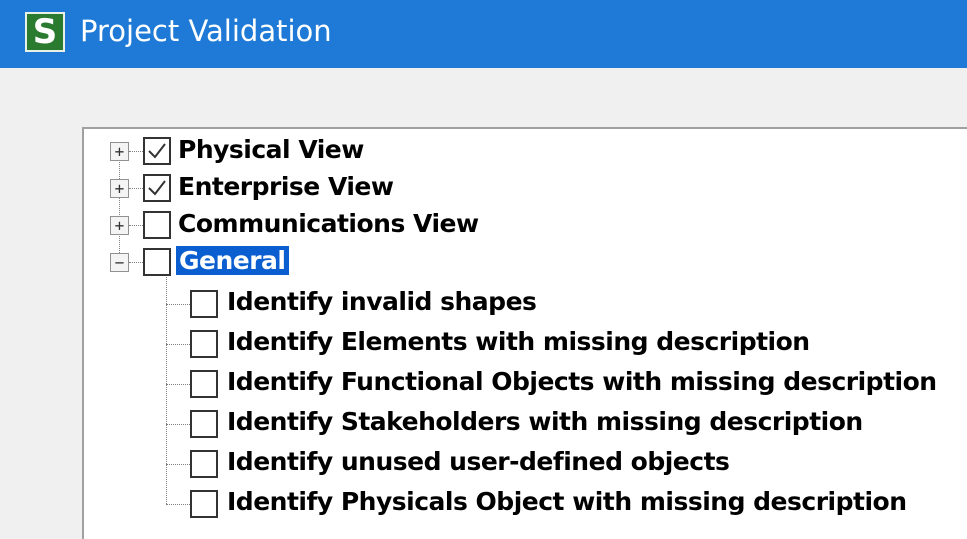  I want to click on enterprise-view-checkbox, so click(157, 188).